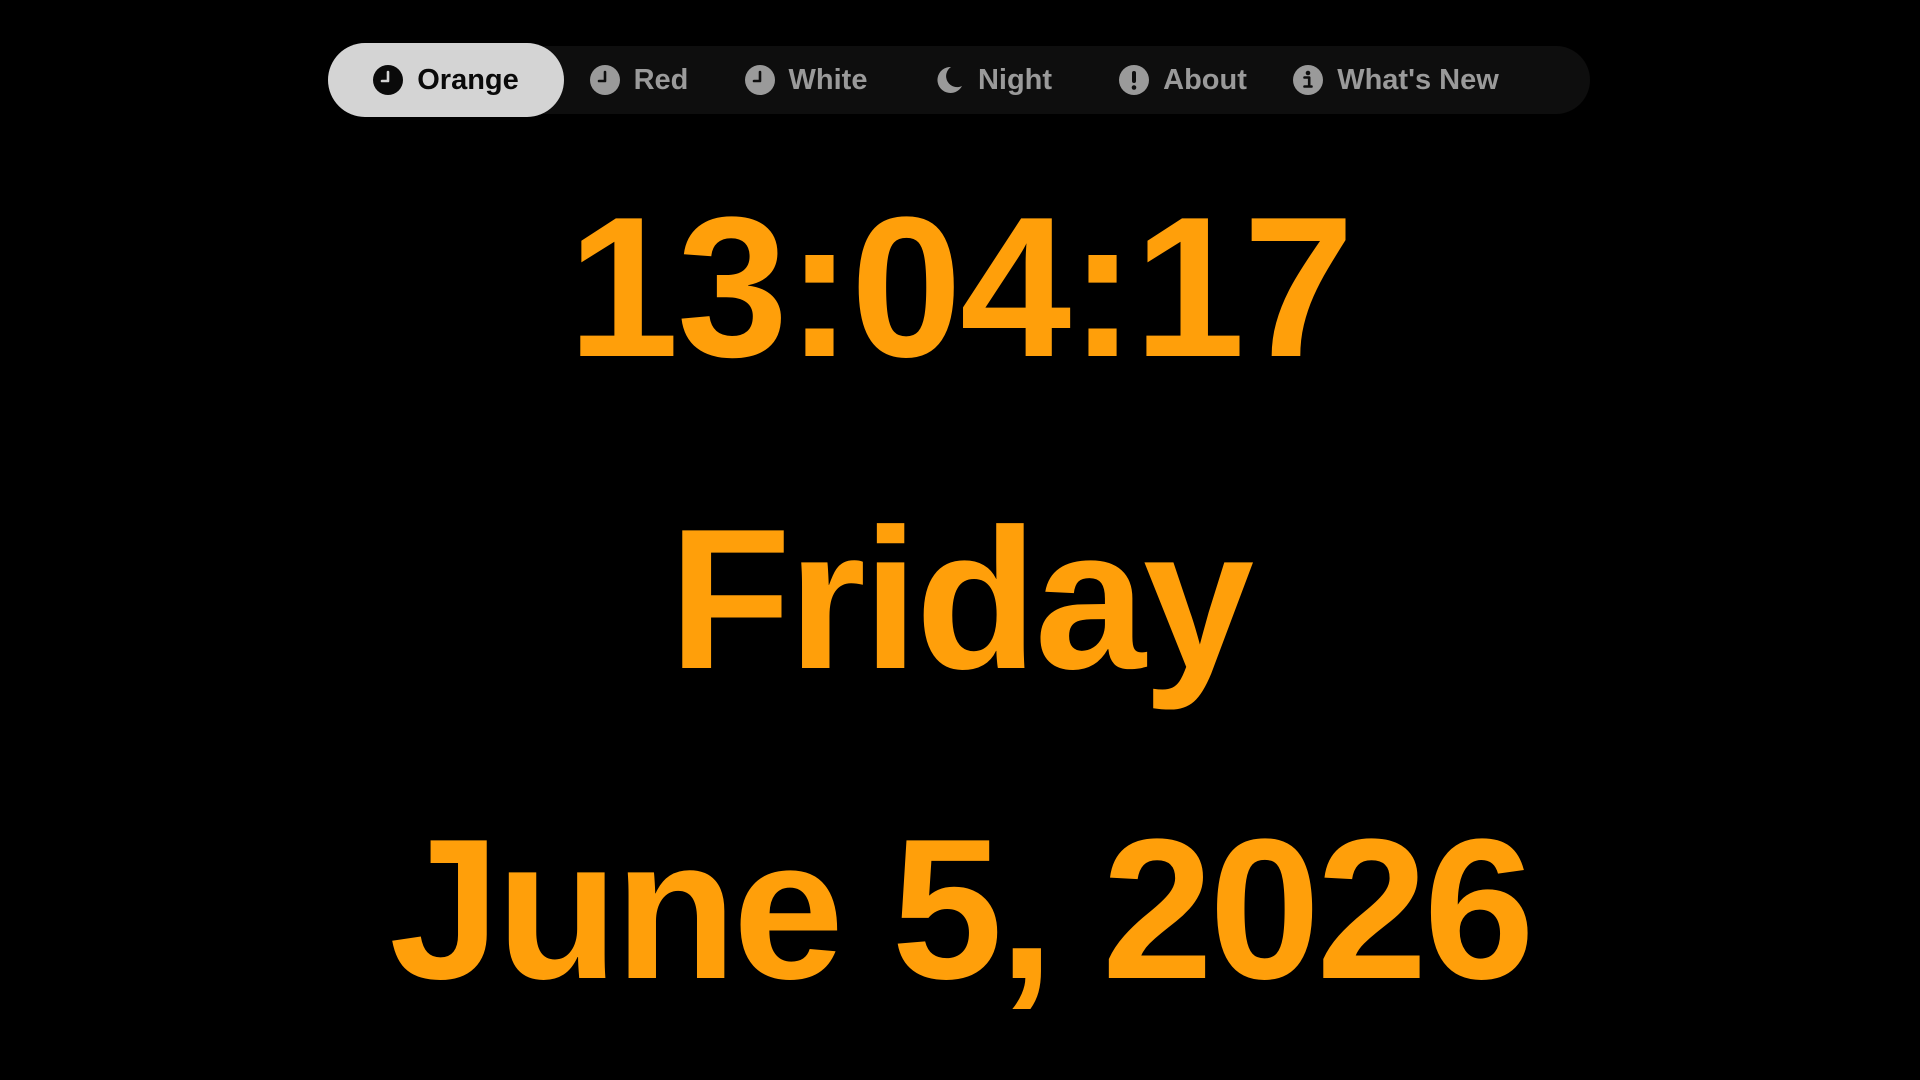  I want to click on clock-time: 13:04:17, so click(961, 287).